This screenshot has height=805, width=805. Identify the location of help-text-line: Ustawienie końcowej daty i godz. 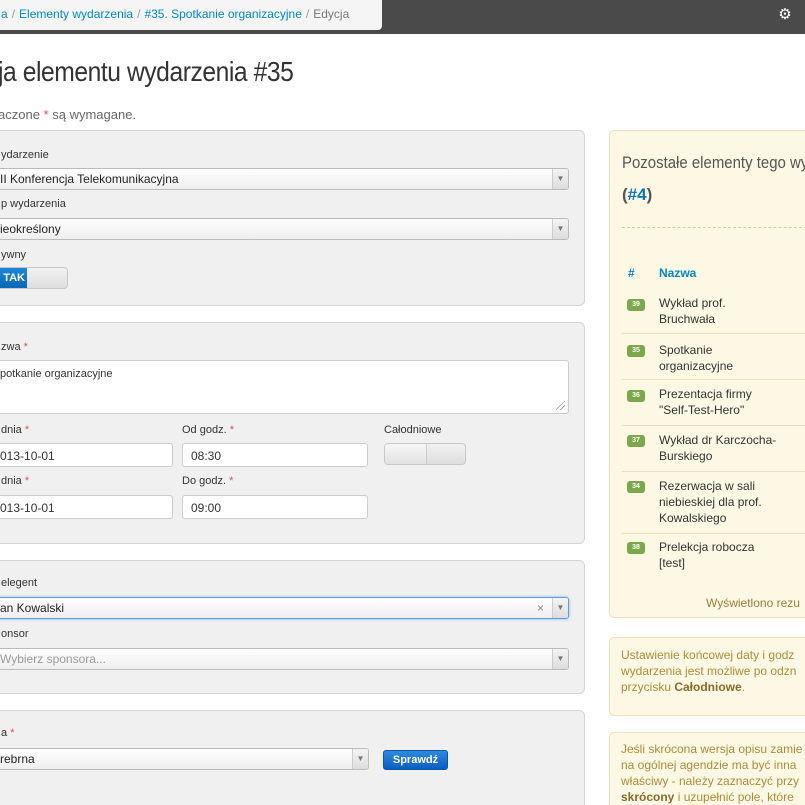
(708, 655).